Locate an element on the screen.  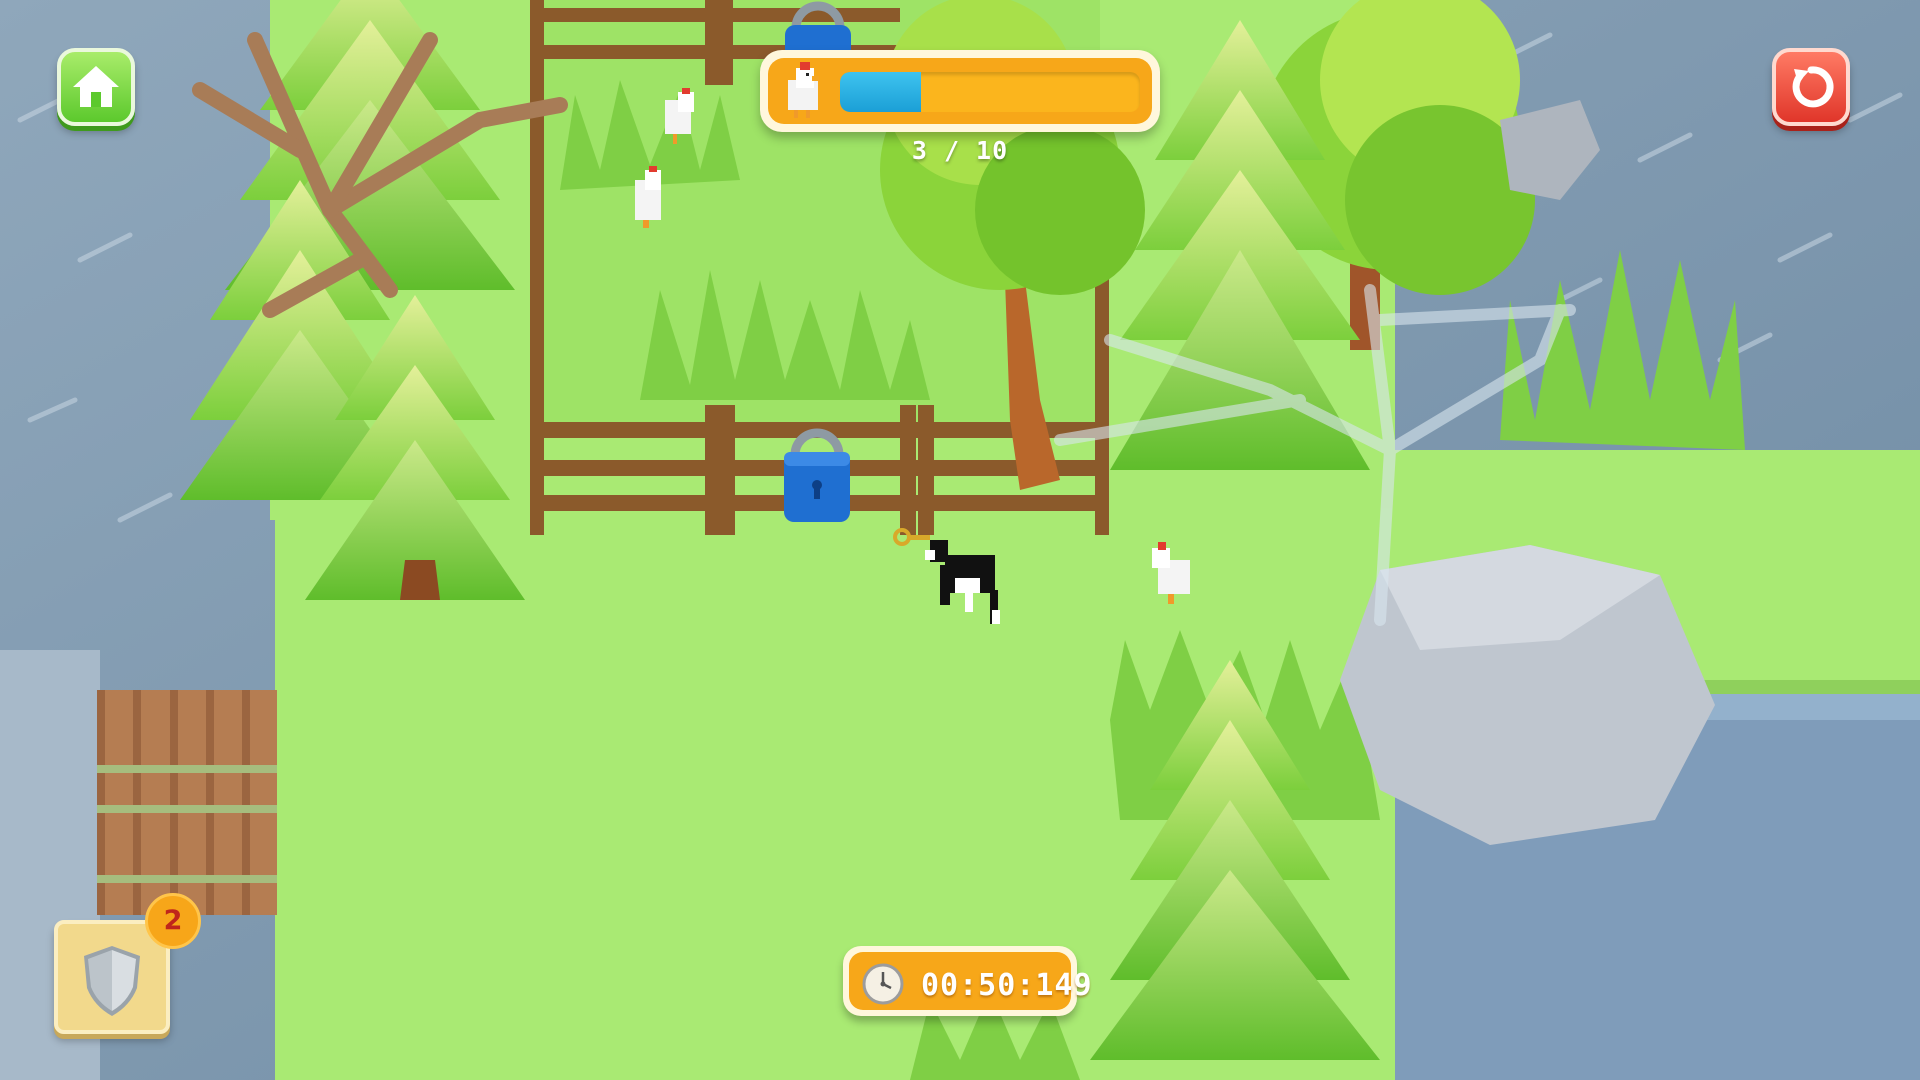
restart-button is located at coordinates (1811, 87).